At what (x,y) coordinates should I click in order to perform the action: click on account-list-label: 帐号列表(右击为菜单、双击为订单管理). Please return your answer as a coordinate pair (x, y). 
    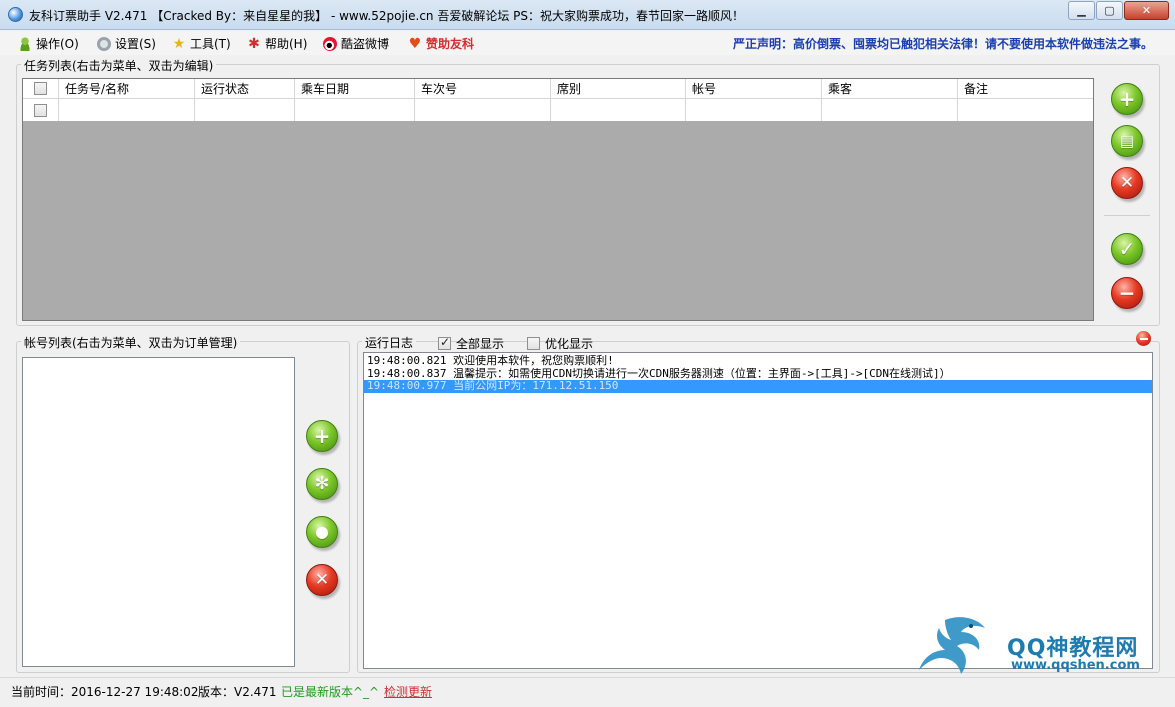
    Looking at the image, I should click on (131, 342).